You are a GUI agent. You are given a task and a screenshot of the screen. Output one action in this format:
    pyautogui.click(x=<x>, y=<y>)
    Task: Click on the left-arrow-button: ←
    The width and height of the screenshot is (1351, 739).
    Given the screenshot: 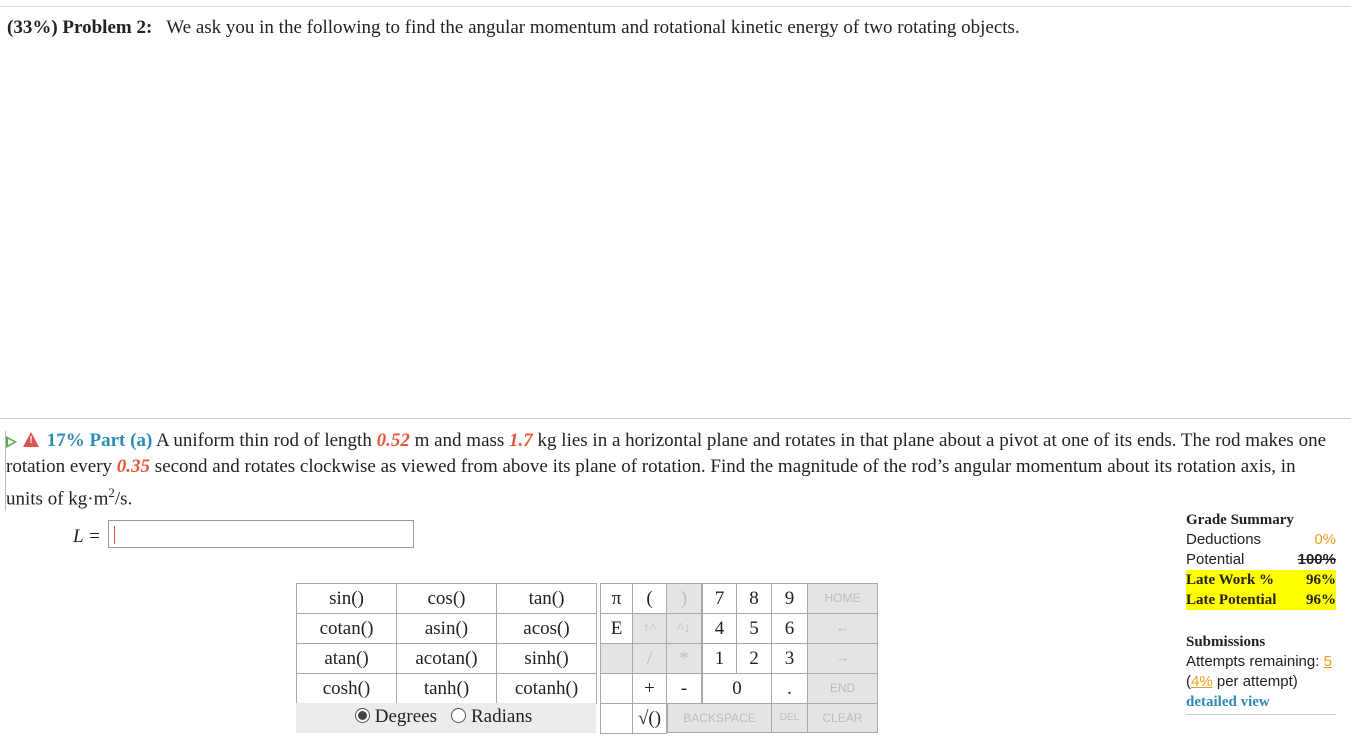 What is the action you would take?
    pyautogui.click(x=842, y=628)
    